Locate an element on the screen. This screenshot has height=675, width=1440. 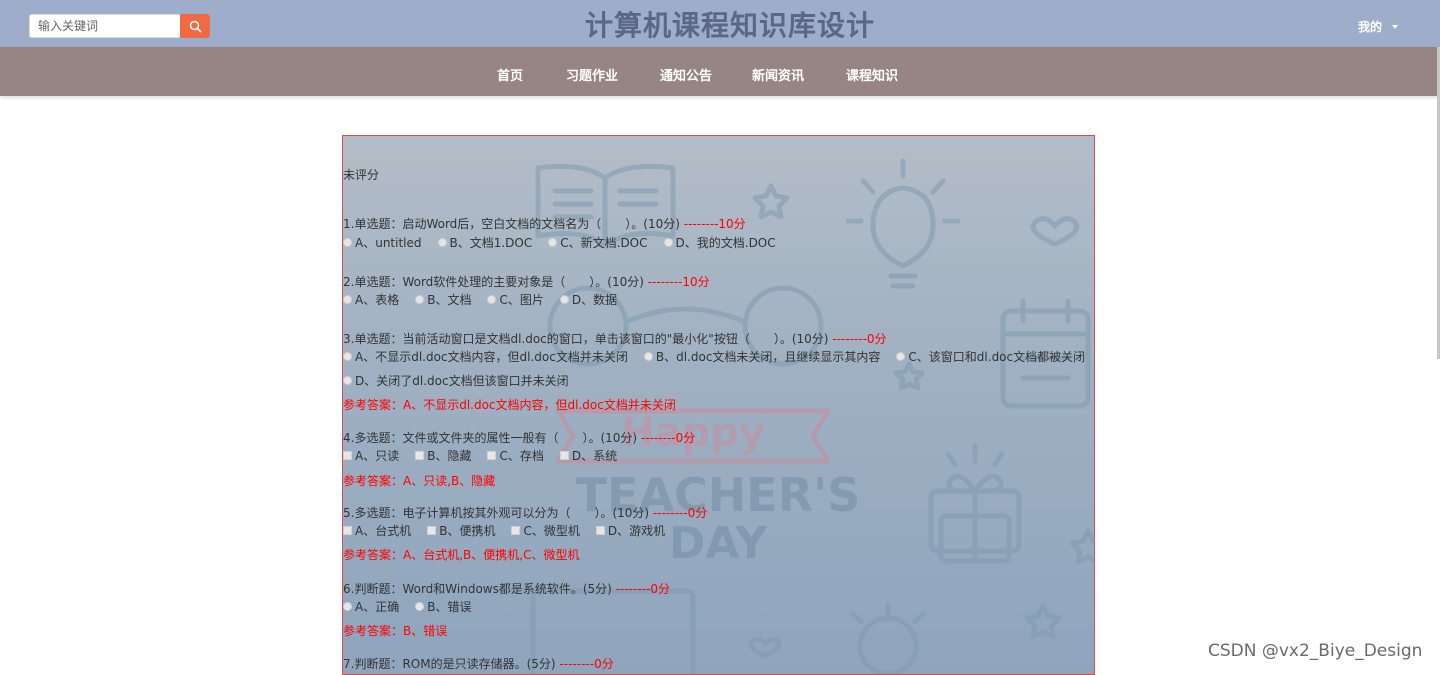
option-b: B、文档 is located at coordinates (443, 299).